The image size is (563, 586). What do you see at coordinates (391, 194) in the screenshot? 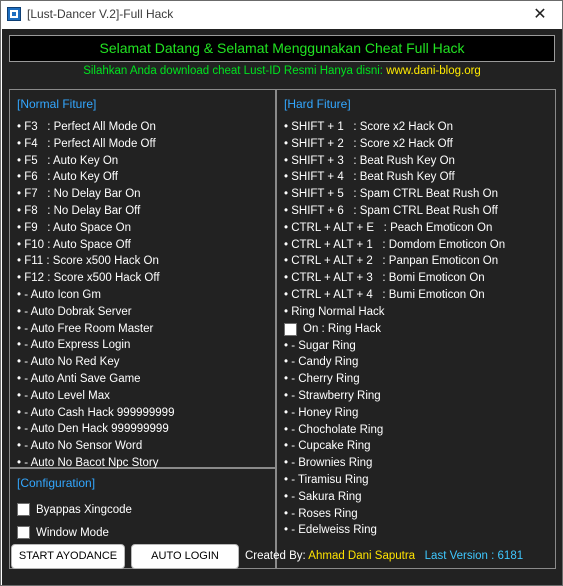
I see `list-item: • SHIFT + 5 : Spam CTRL Beat Rush On` at bounding box center [391, 194].